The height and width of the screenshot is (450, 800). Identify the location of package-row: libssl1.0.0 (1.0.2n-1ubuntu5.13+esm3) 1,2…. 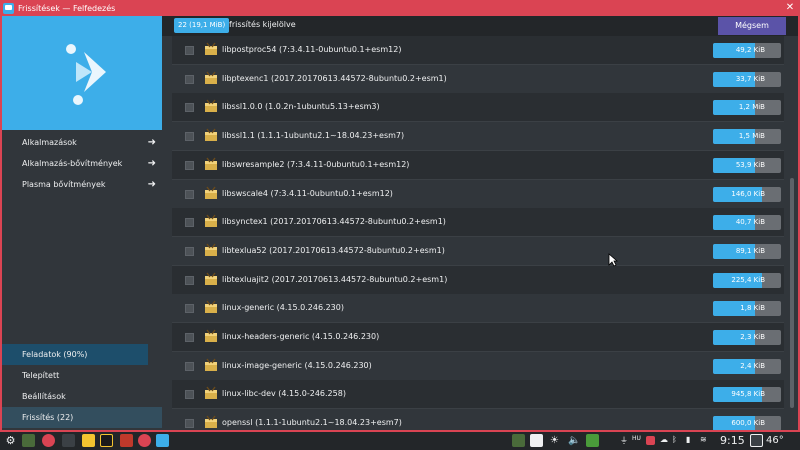
(478, 108).